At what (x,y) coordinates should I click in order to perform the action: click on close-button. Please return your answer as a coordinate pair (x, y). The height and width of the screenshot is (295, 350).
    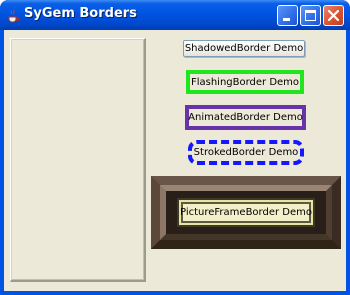
    Looking at the image, I should click on (333, 15).